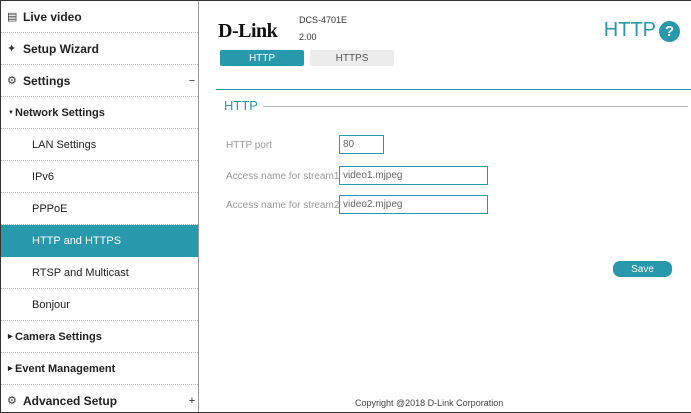 The height and width of the screenshot is (413, 691). Describe the element at coordinates (453, 89) in the screenshot. I see `header-divider` at that location.